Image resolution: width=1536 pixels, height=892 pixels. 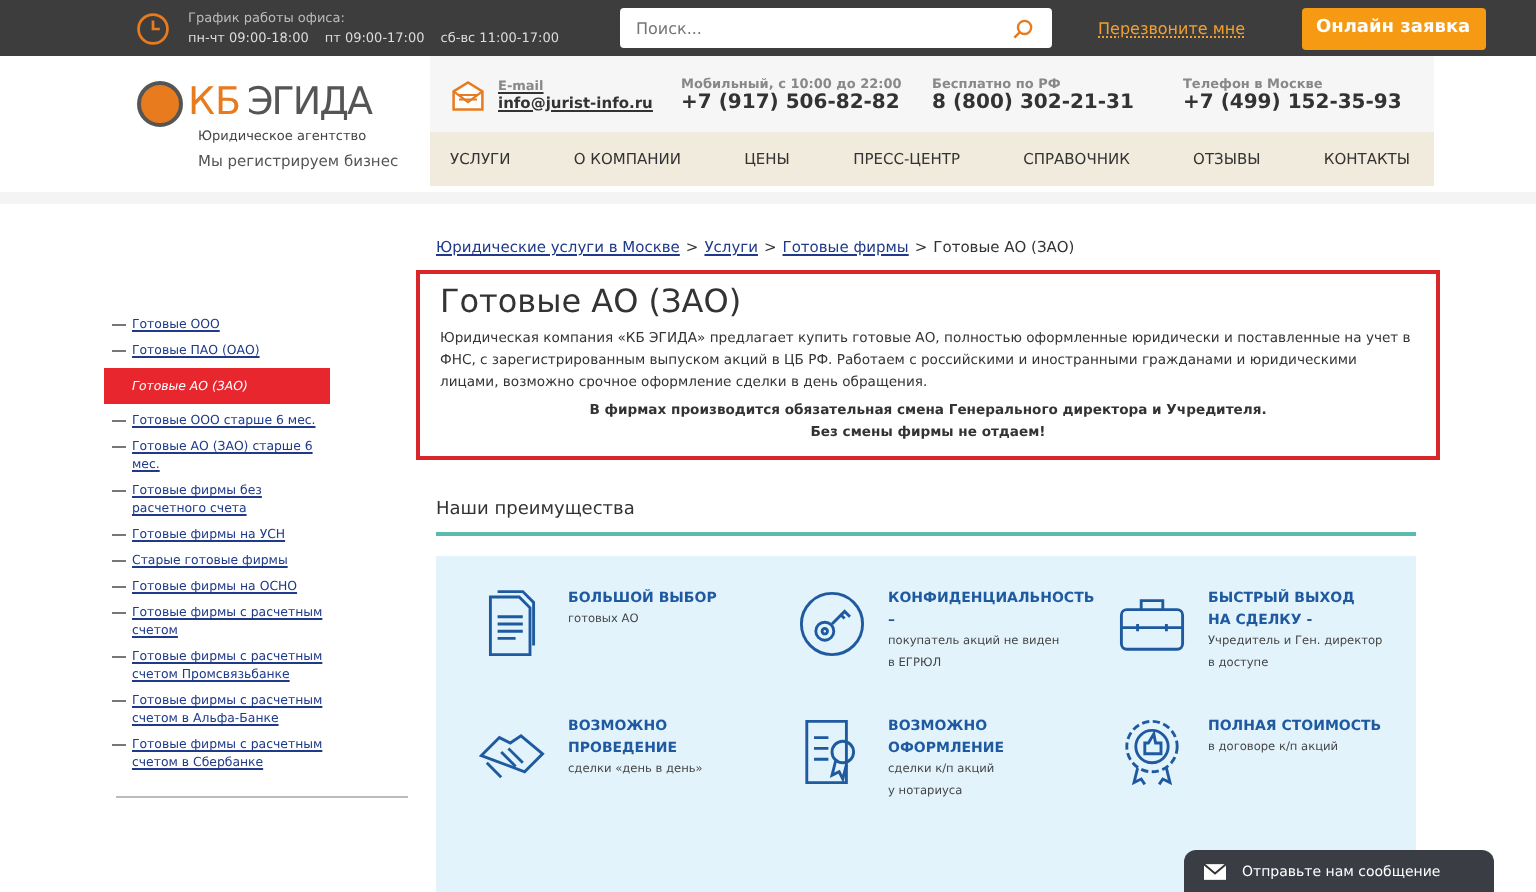 What do you see at coordinates (832, 624) in the screenshot?
I see `key-icon` at bounding box center [832, 624].